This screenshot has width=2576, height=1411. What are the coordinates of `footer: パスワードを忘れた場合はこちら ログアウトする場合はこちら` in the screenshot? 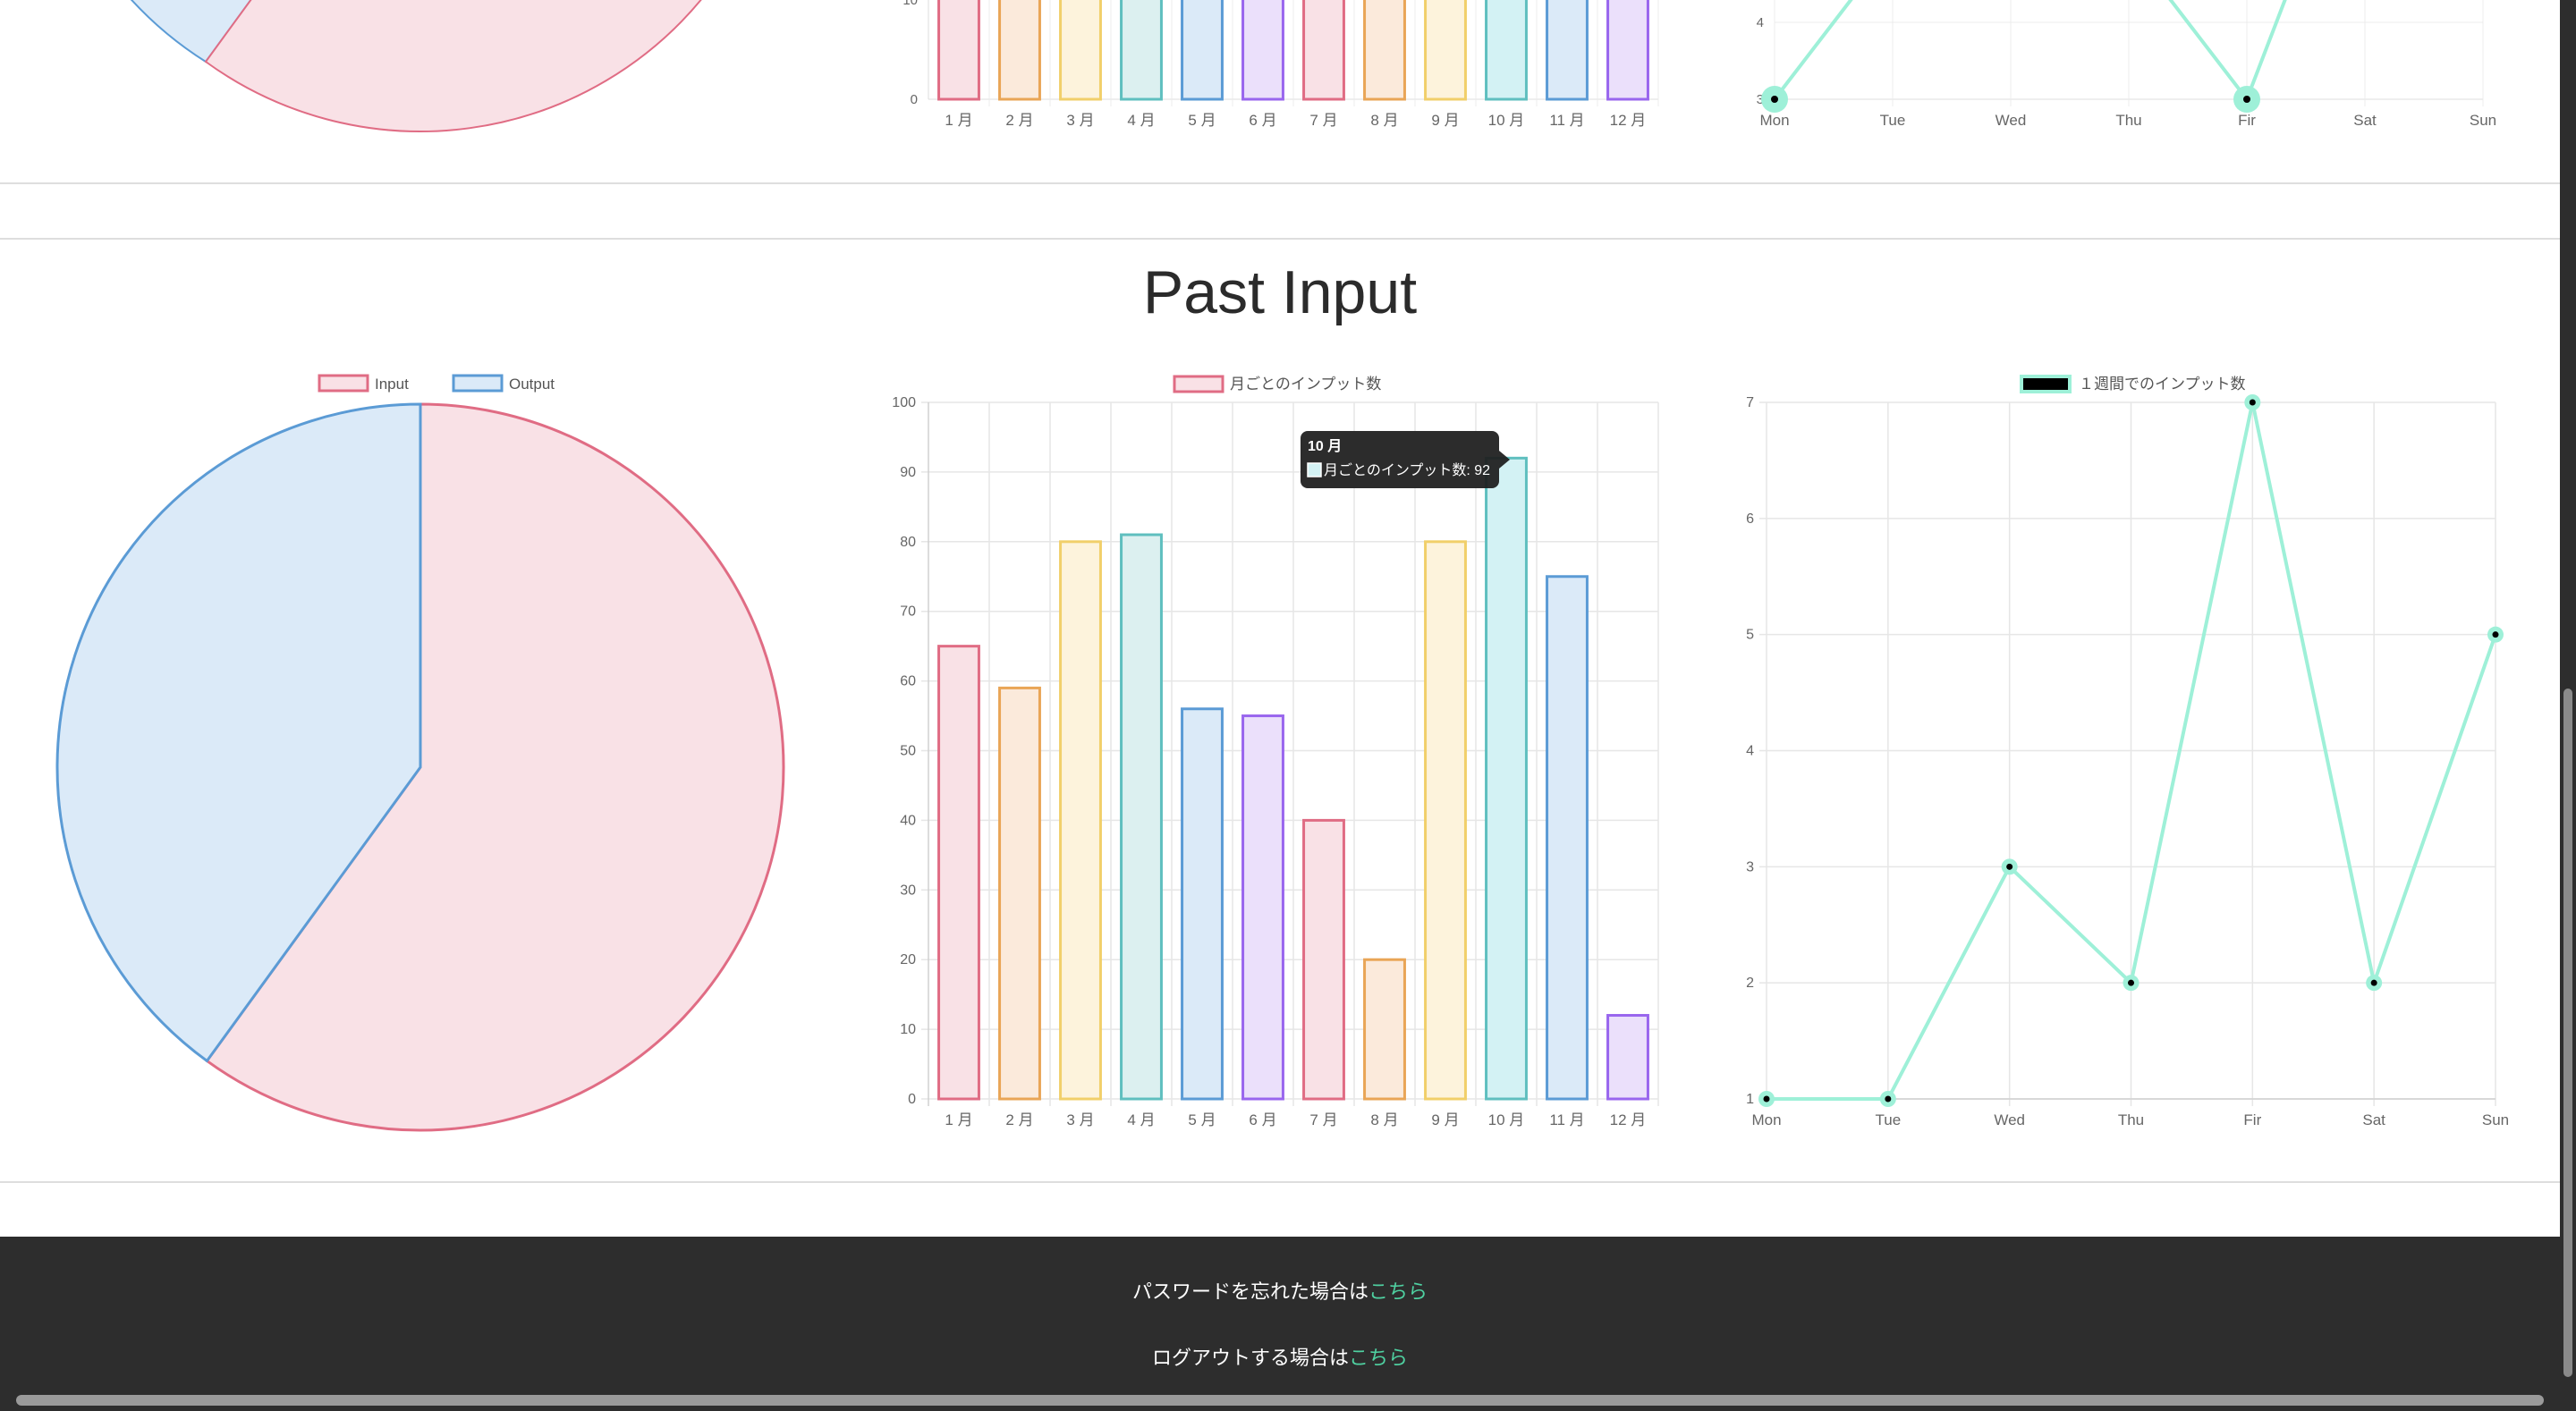 It's located at (1280, 1324).